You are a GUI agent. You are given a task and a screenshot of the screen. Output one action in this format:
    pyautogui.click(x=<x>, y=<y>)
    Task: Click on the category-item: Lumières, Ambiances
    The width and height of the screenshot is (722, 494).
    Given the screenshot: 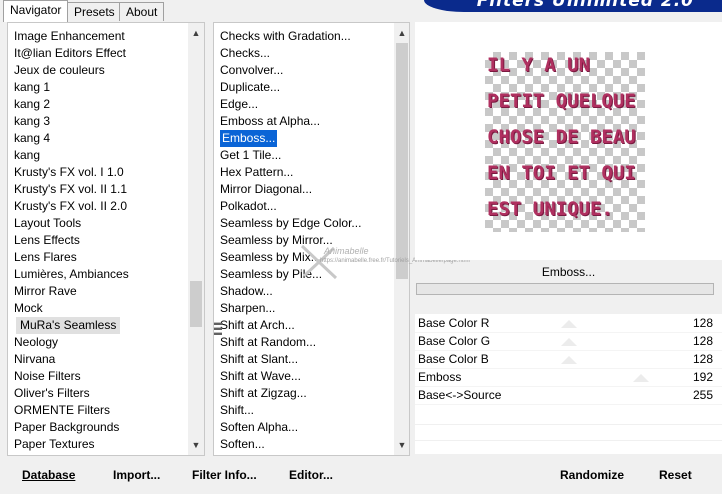 What is the action you would take?
    pyautogui.click(x=71, y=274)
    